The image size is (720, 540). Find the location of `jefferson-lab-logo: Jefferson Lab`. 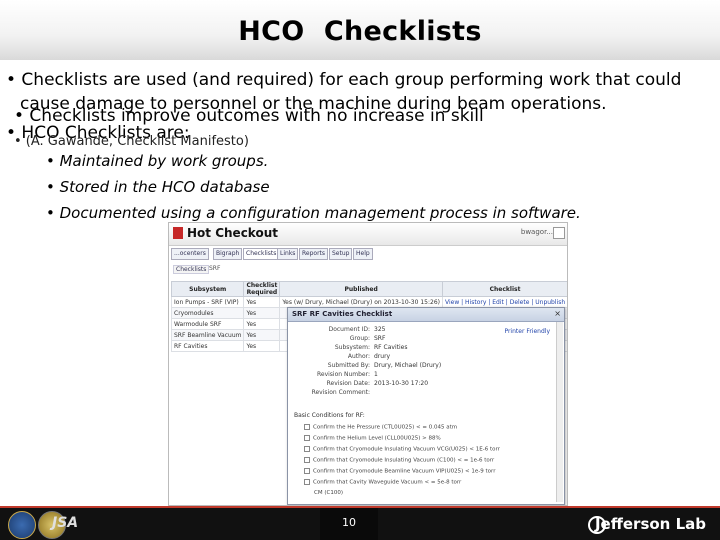

jefferson-lab-logo: Jefferson Lab is located at coordinates (650, 524).